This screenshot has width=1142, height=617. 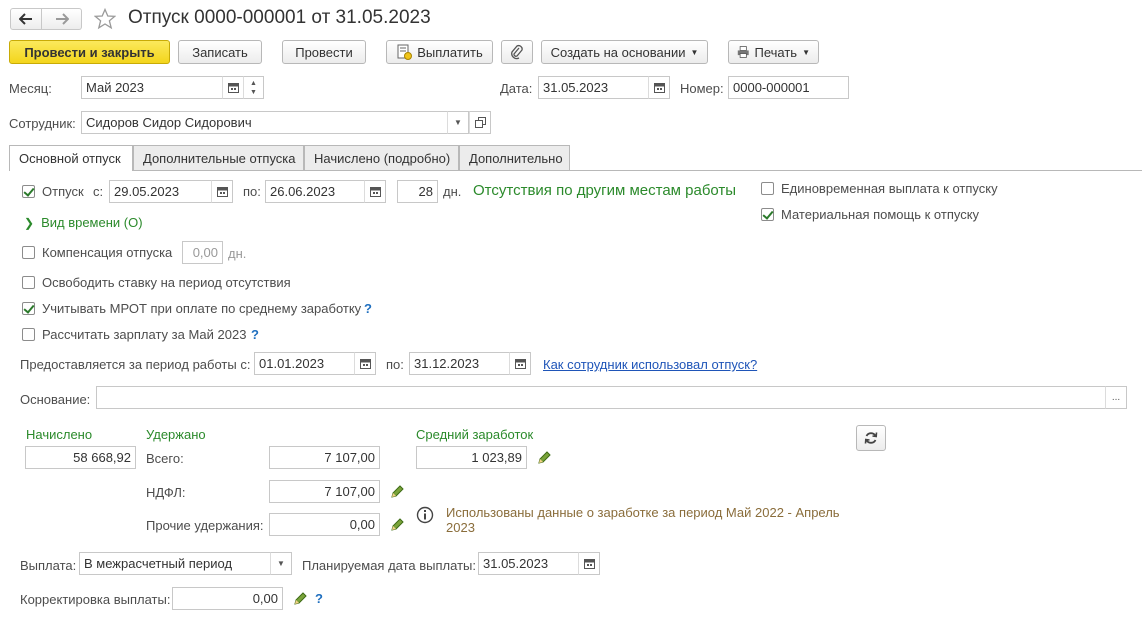 I want to click on payment-dropdown-button: ▼, so click(x=281, y=563).